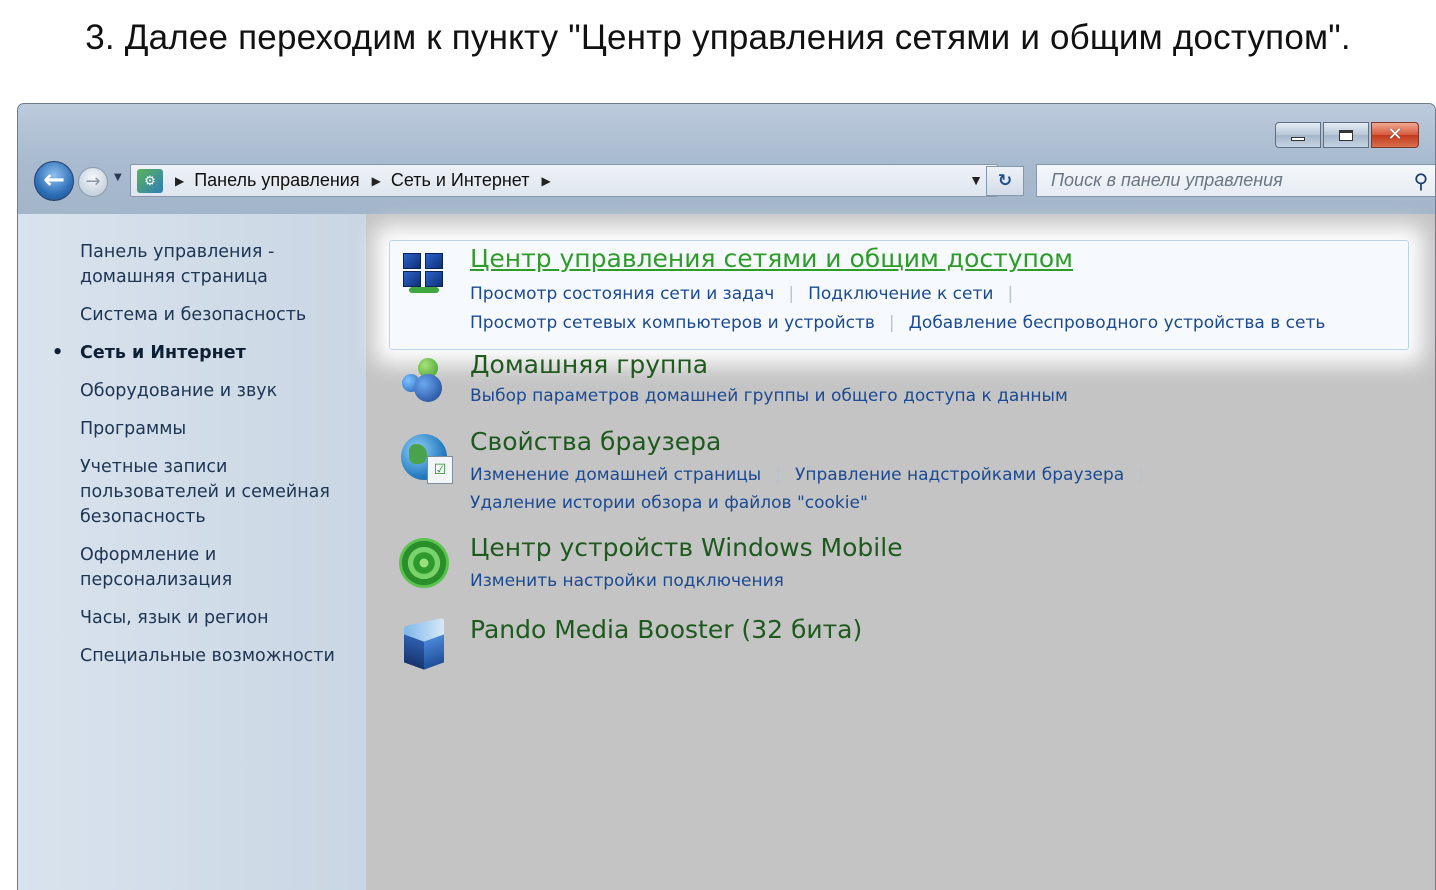 This screenshot has height=890, width=1436. Describe the element at coordinates (424, 563) in the screenshot. I see `windows-mobile-icon` at that location.